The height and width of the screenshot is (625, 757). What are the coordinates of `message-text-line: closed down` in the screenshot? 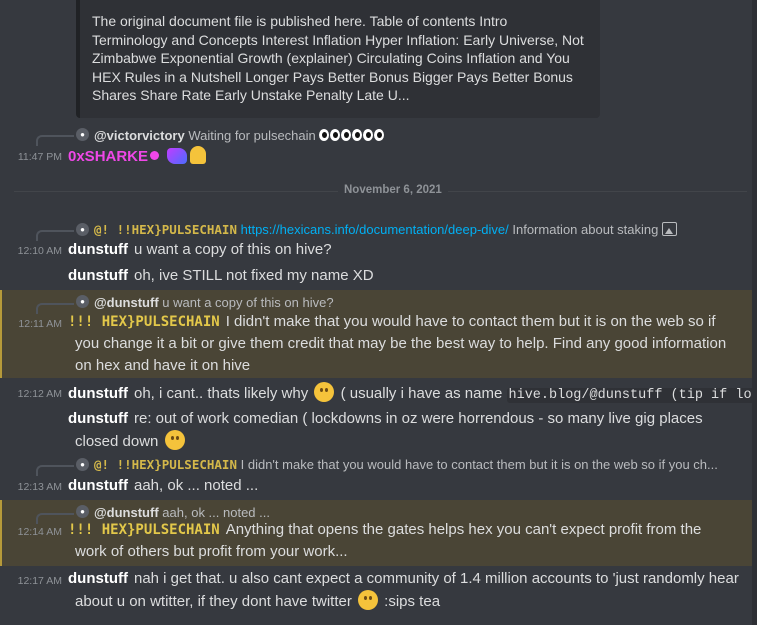 It's located at (131, 441).